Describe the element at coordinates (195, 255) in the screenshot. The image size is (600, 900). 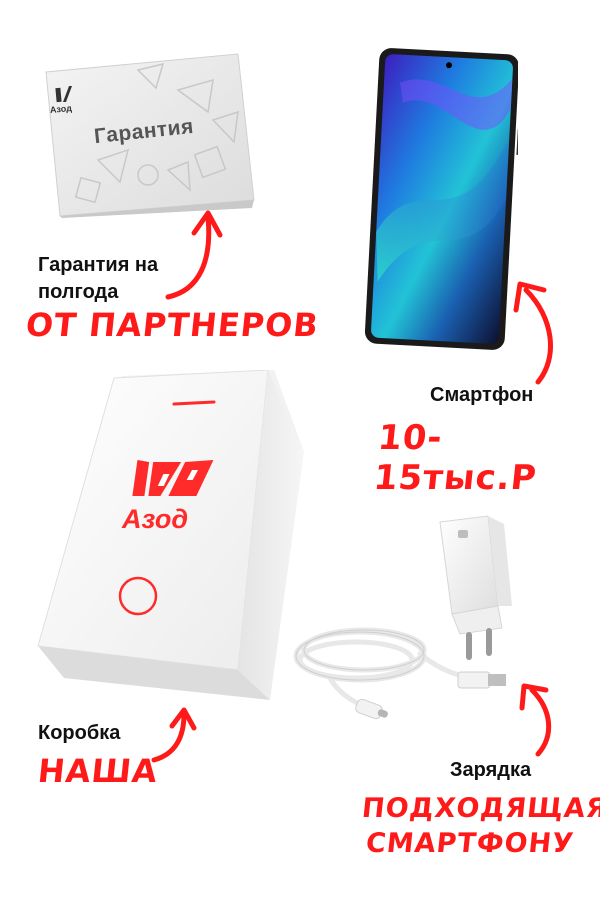
I see `warranty-arrow-icon` at that location.